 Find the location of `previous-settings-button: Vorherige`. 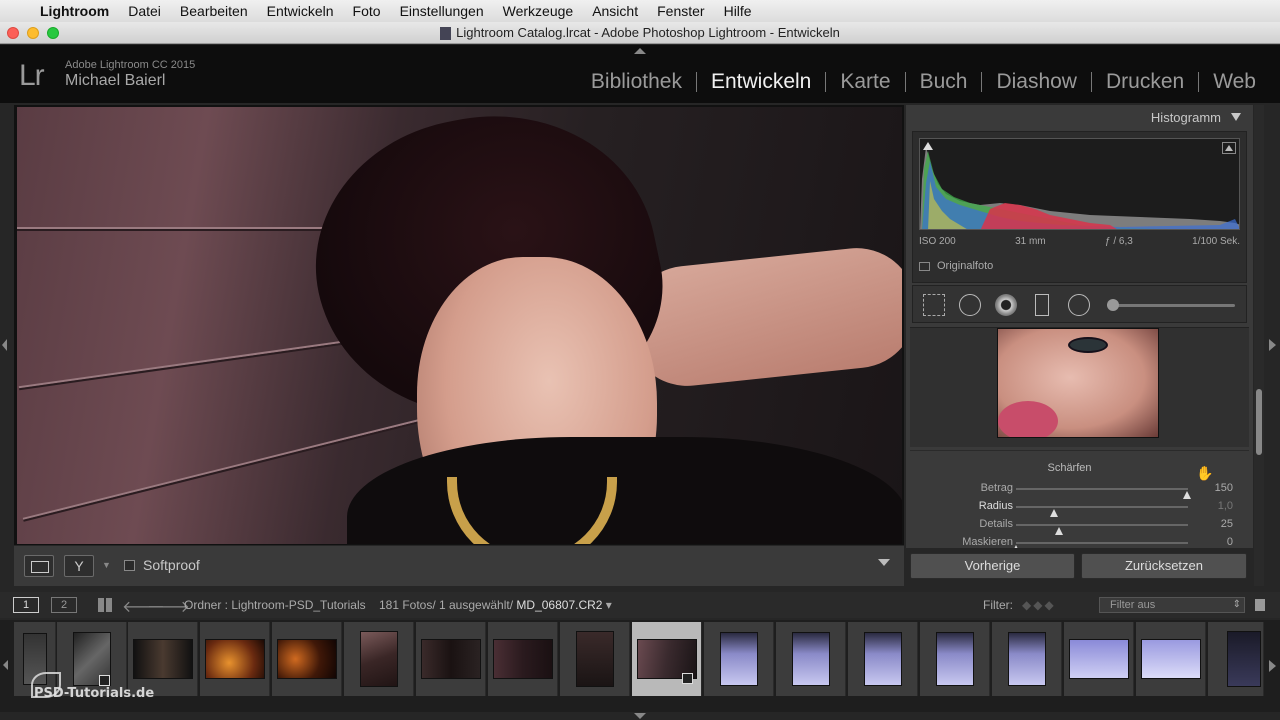

previous-settings-button: Vorherige is located at coordinates (992, 566).